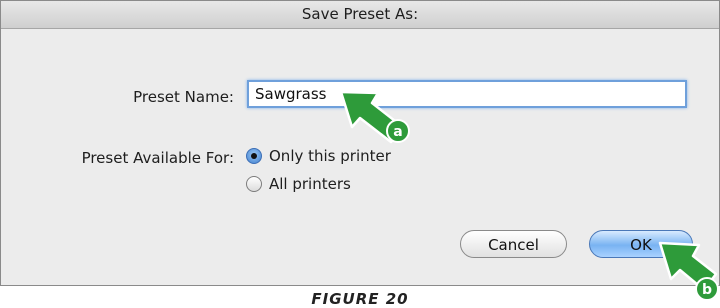  Describe the element at coordinates (360, 299) in the screenshot. I see `figure-caption: FIGURE 20` at that location.